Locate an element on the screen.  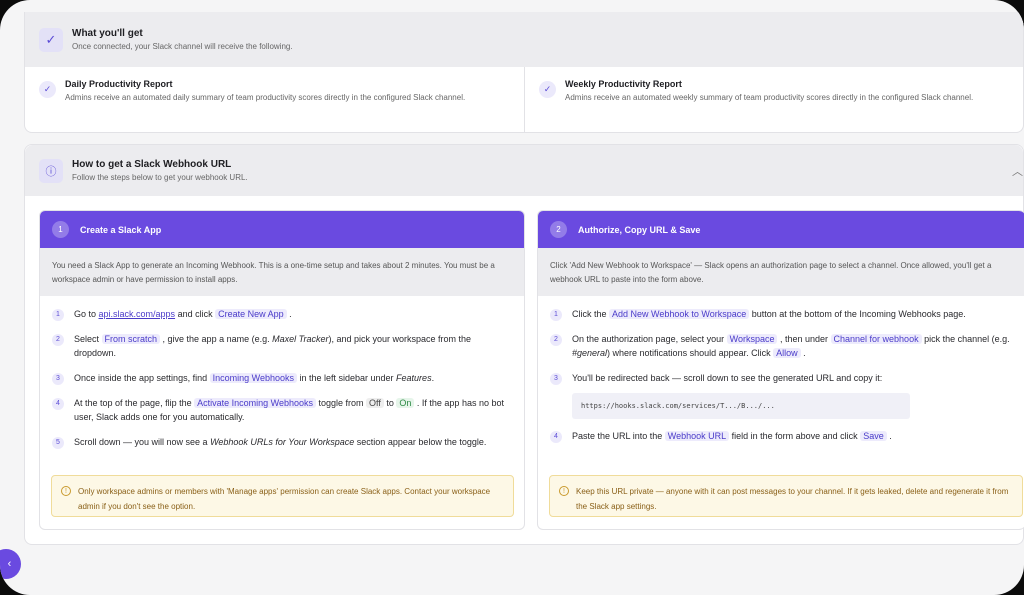
step-header: 2 Authorize, Copy URL & Save is located at coordinates (781, 229).